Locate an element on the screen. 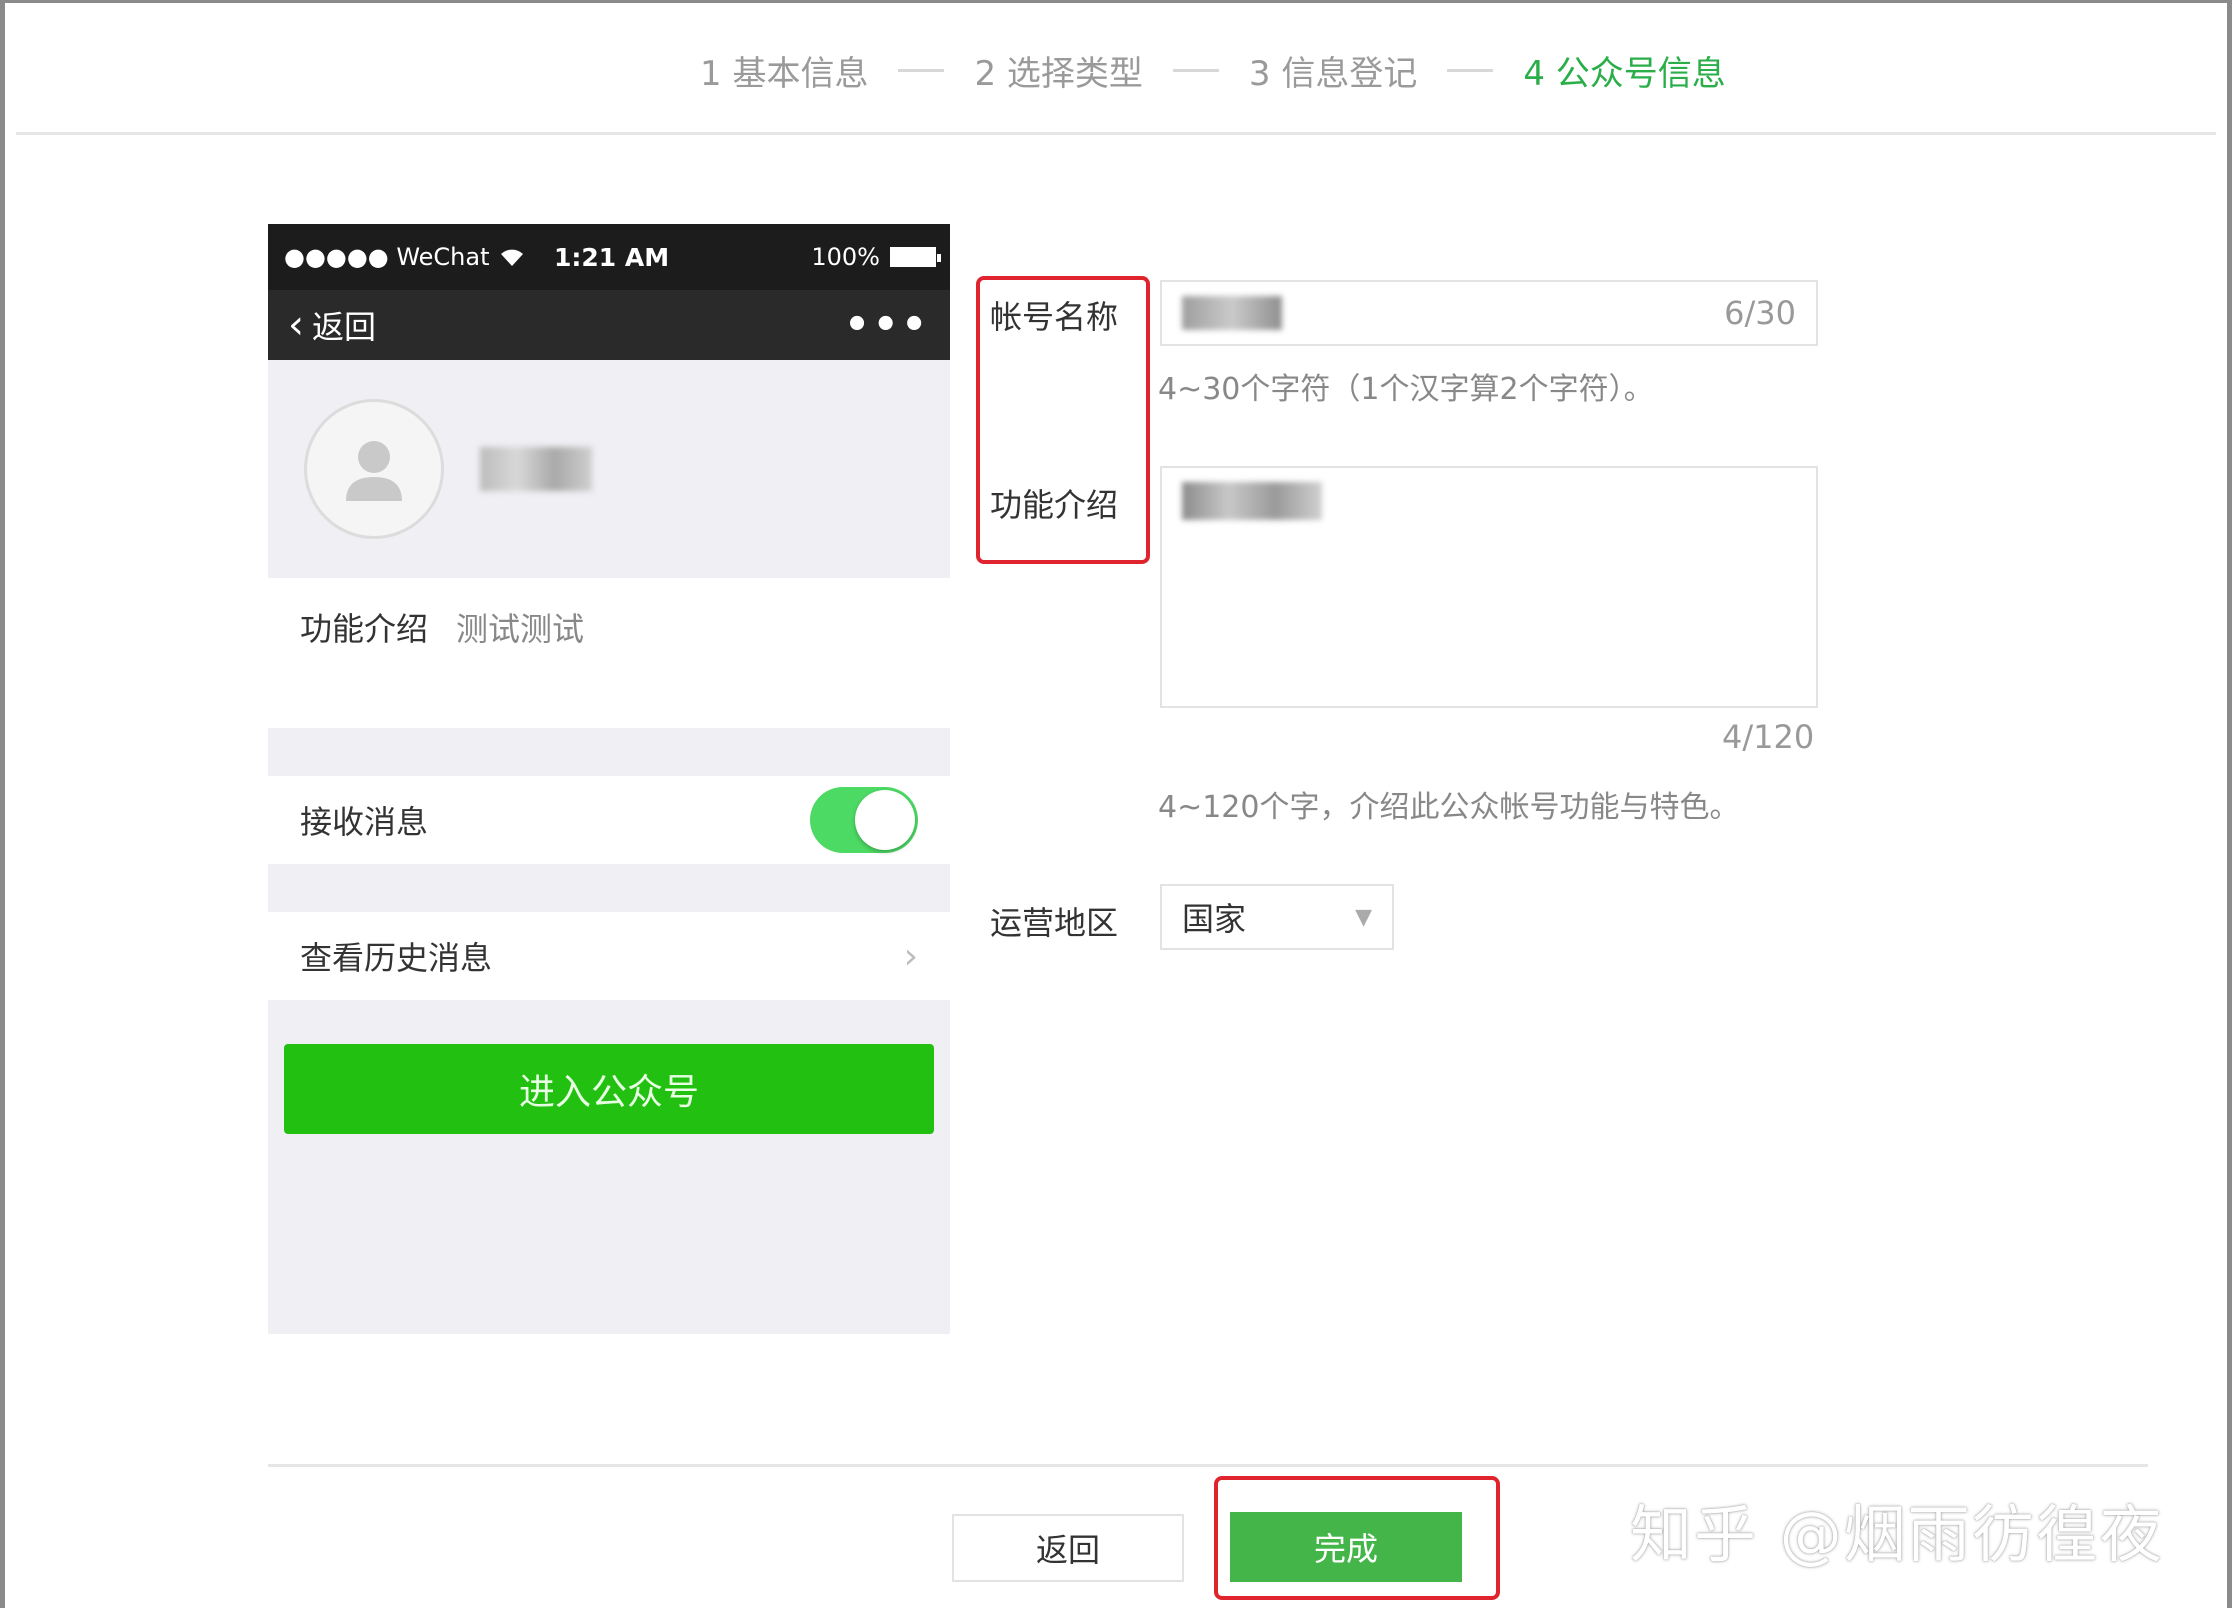  user-icon is located at coordinates (374, 471).